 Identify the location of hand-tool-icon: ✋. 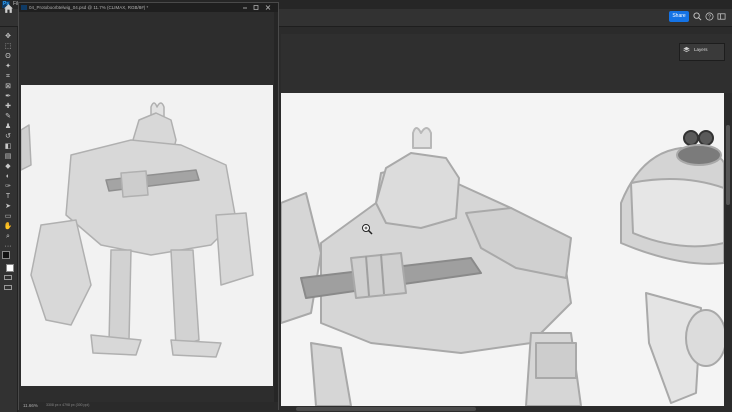
(8, 226).